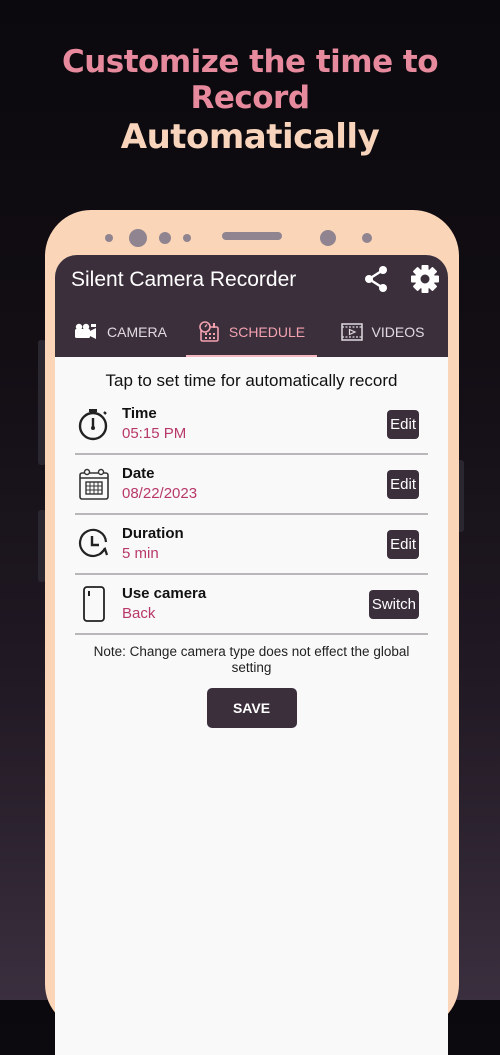  I want to click on calendar-icon, so click(94, 484).